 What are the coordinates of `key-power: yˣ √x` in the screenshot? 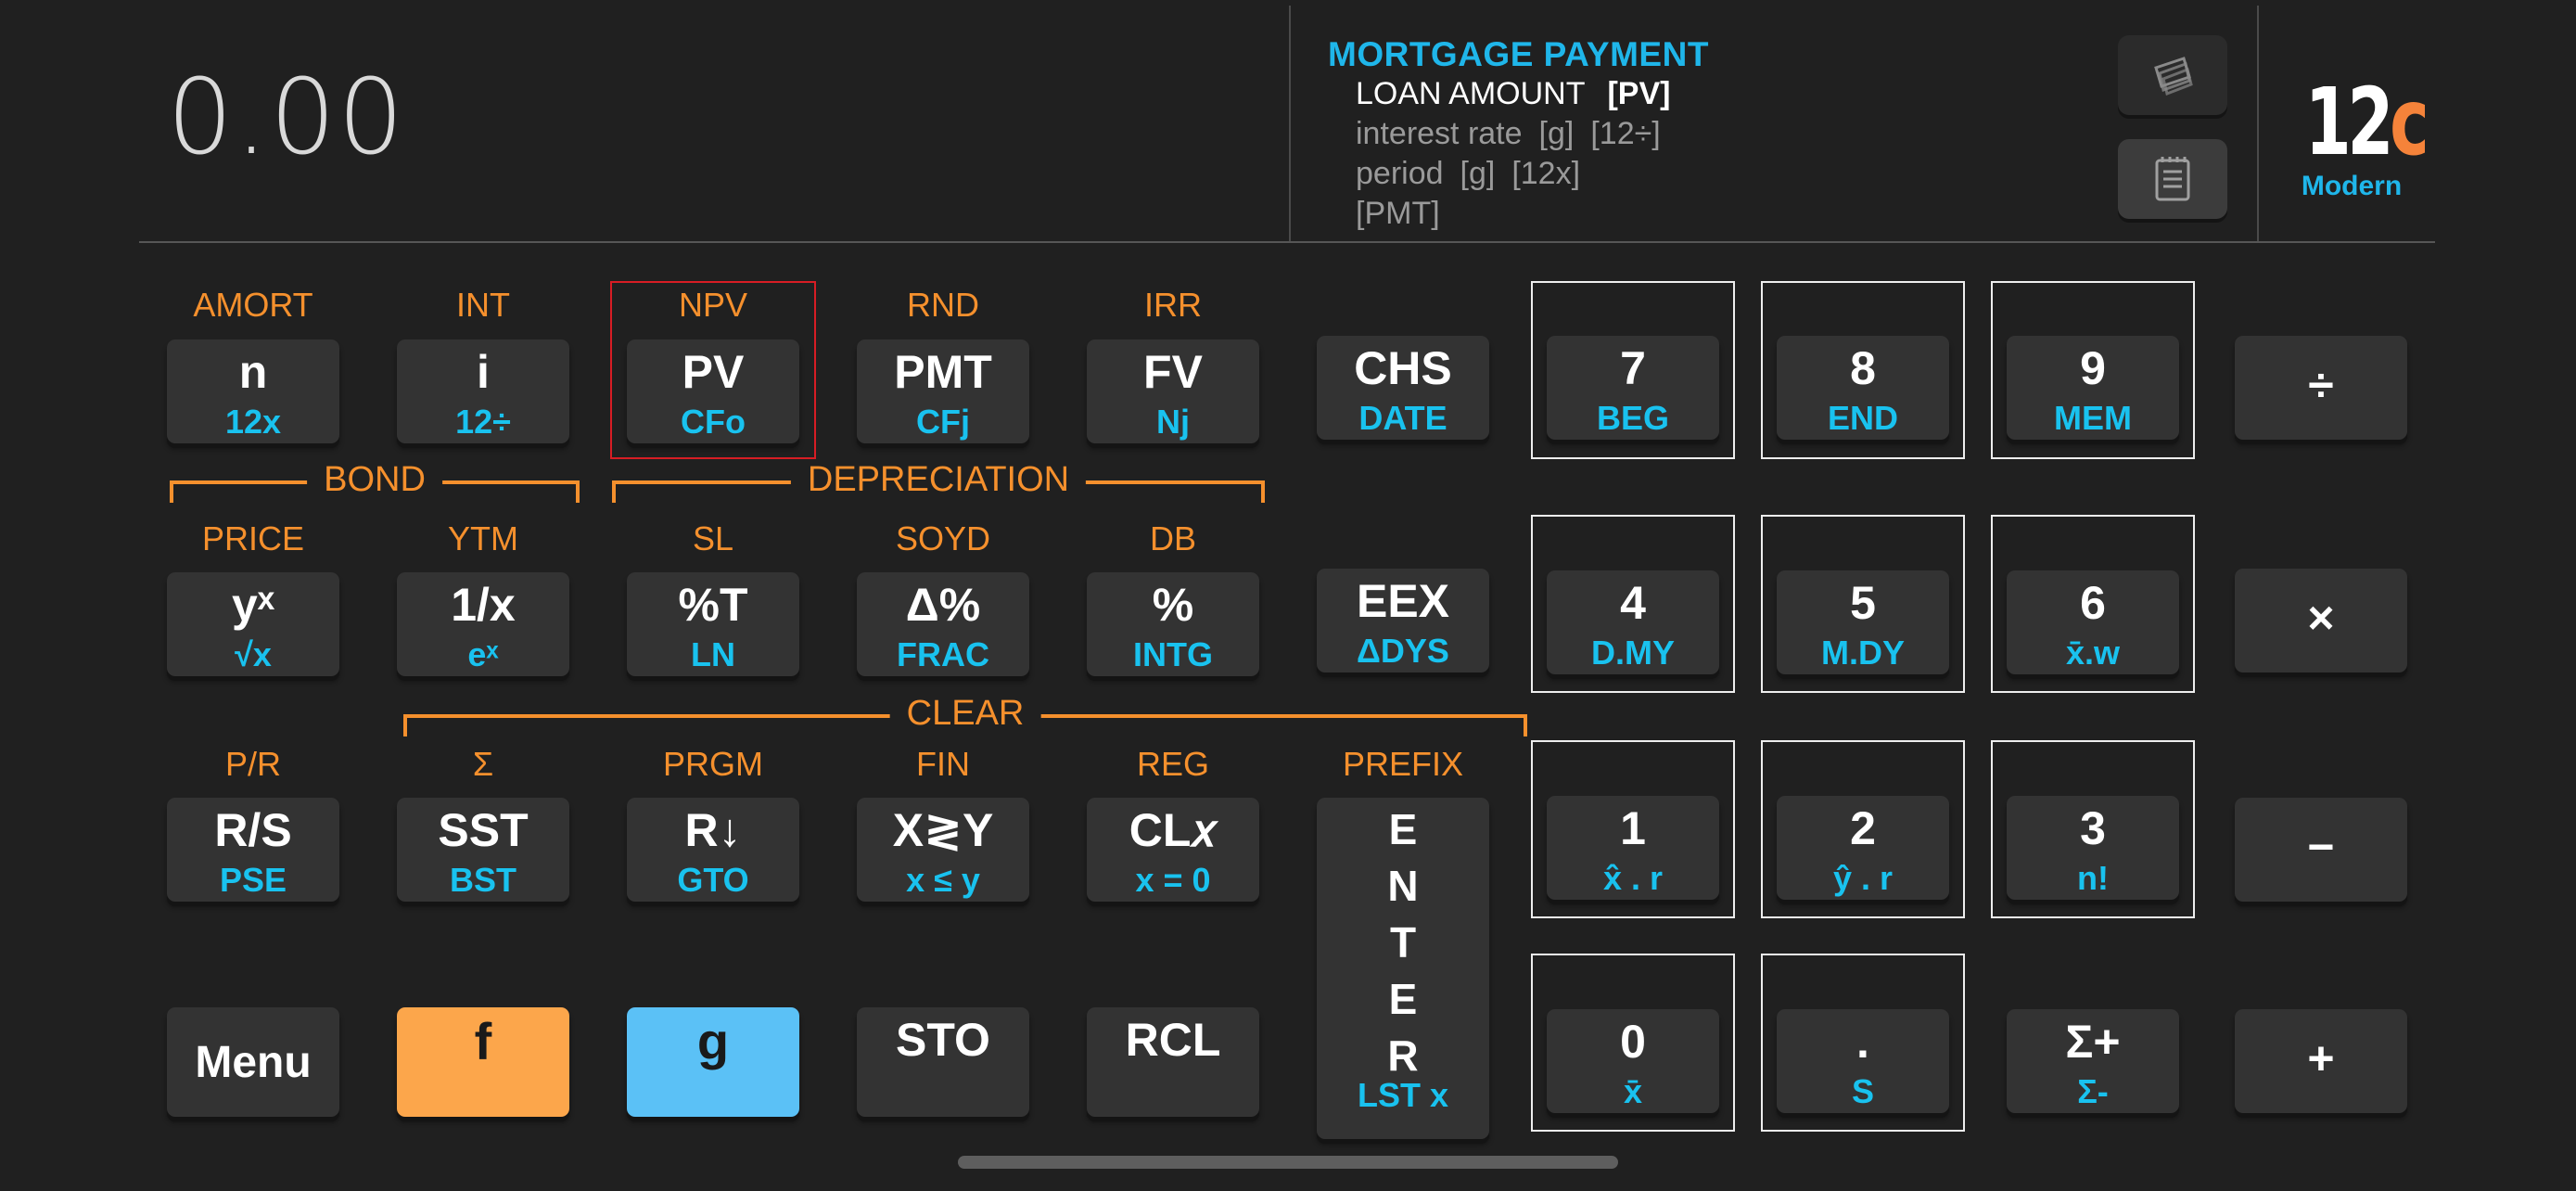 It's located at (253, 624).